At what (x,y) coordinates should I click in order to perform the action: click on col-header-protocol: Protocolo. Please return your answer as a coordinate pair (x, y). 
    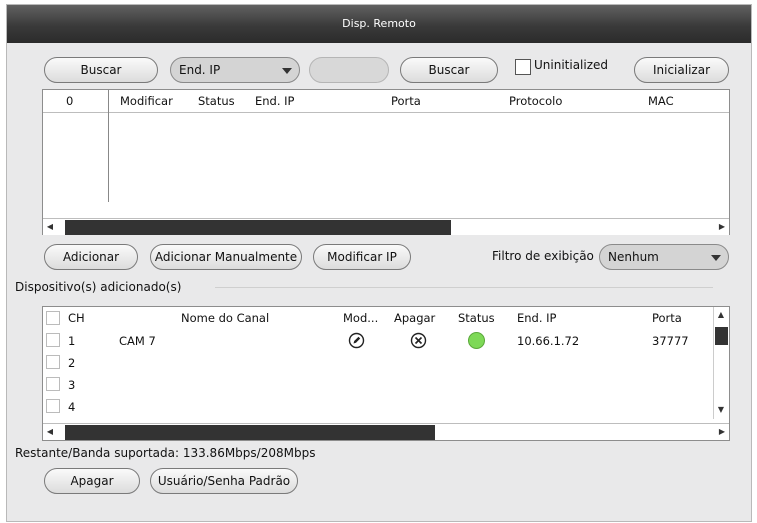
    Looking at the image, I should click on (535, 101).